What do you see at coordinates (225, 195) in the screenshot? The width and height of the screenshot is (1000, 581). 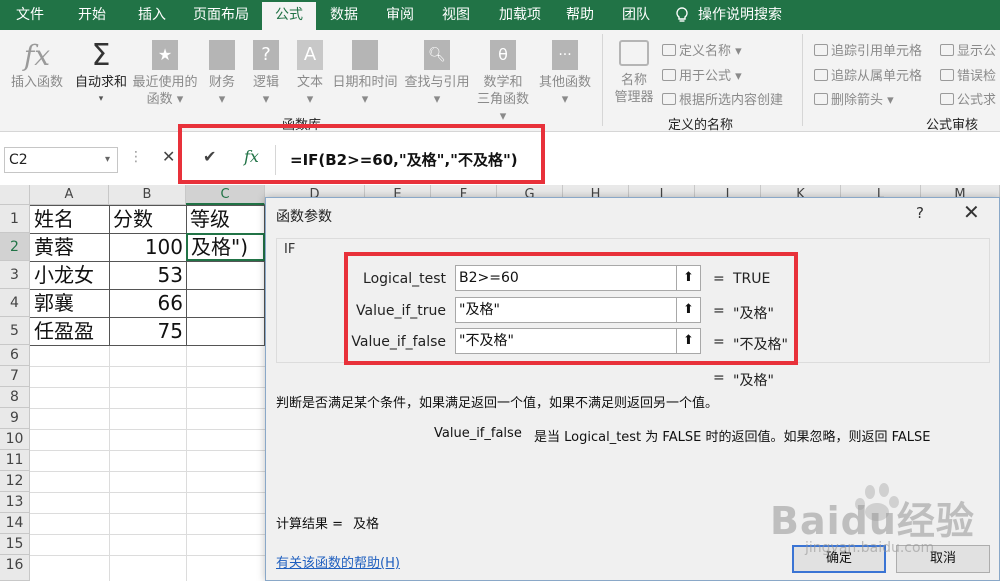 I see `column-header-selected: C` at bounding box center [225, 195].